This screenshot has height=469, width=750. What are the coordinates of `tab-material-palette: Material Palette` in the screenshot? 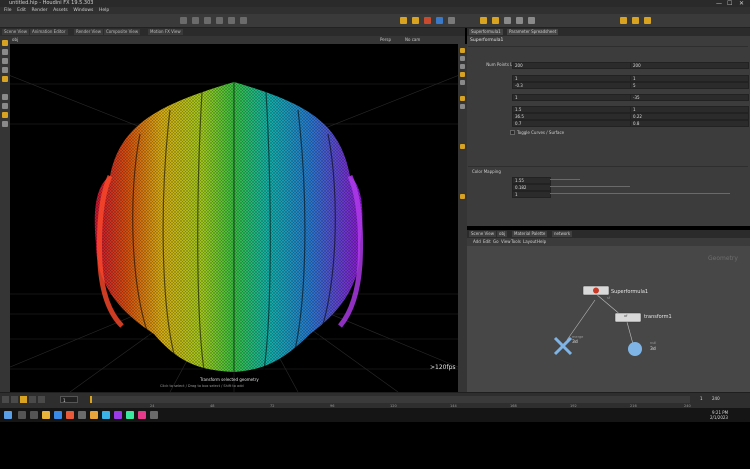 It's located at (530, 234).